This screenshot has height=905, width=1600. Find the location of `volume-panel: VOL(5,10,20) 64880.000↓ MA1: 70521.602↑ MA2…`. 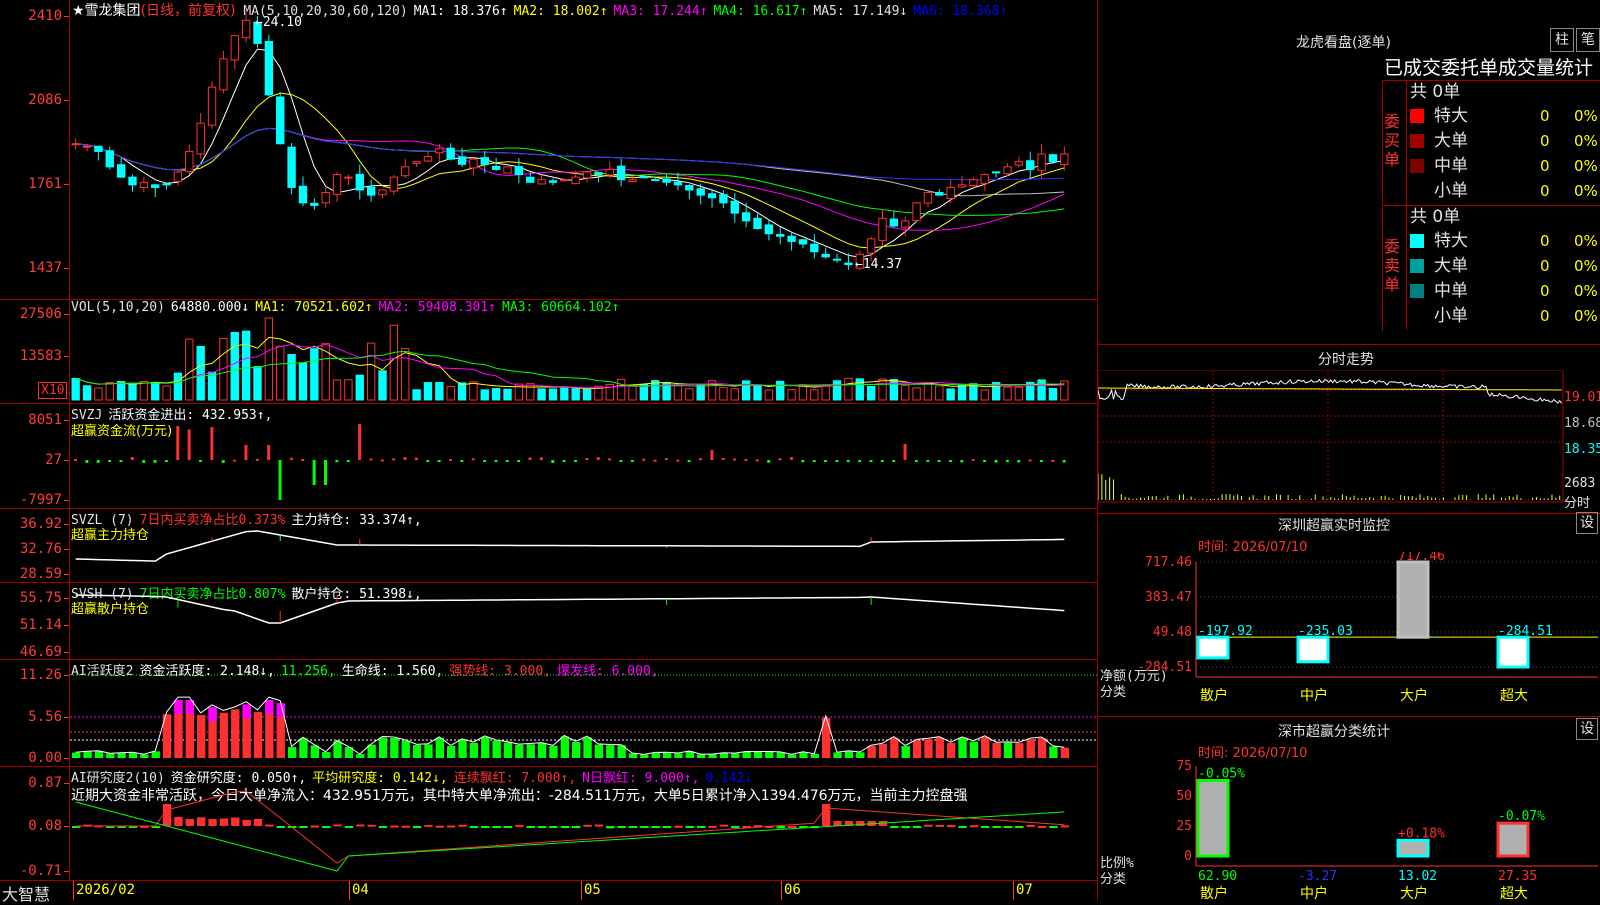

volume-panel: VOL(5,10,20) 64880.000↓ MA1: 70521.602↑ MA2… is located at coordinates (548, 352).